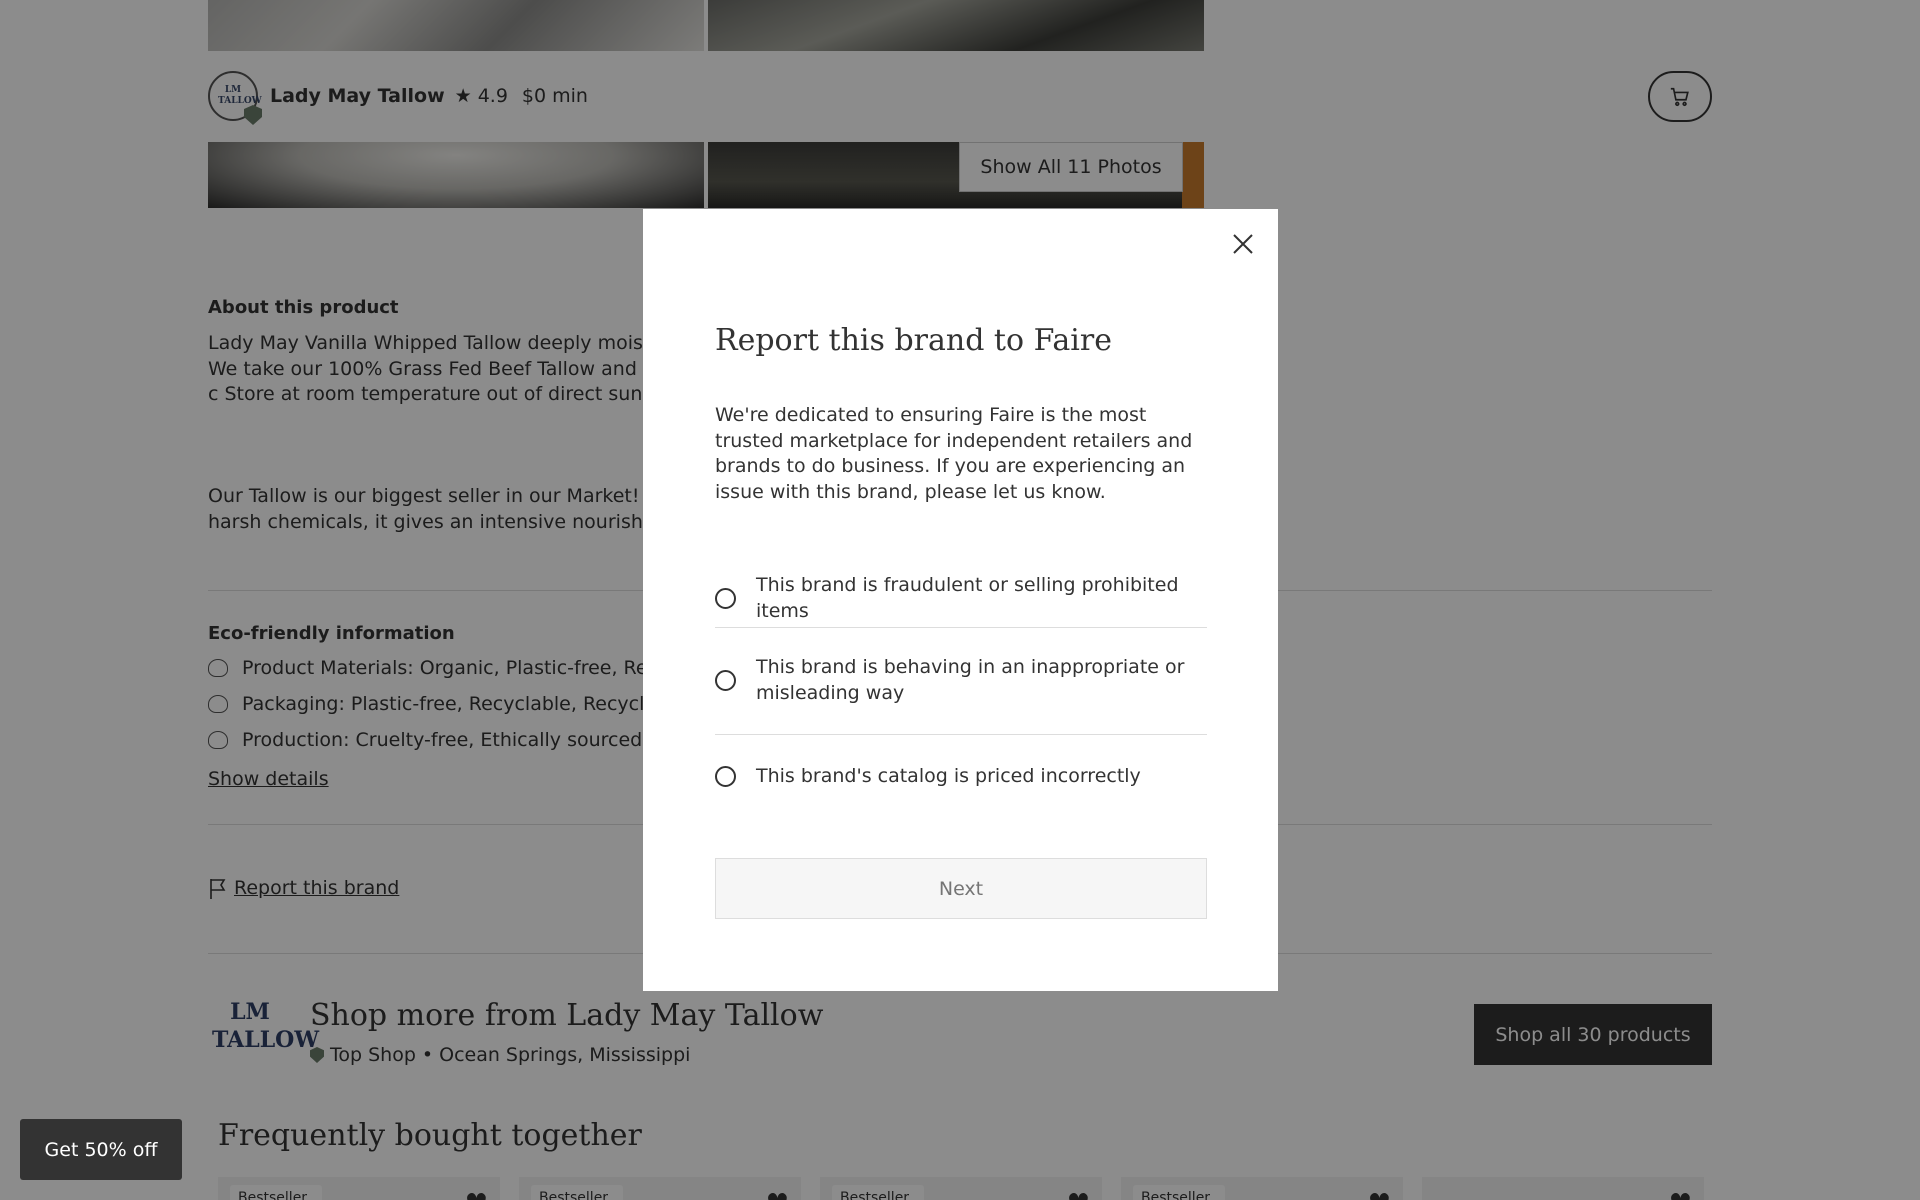 This screenshot has height=1200, width=1920. Describe the element at coordinates (101, 1149) in the screenshot. I see `get-discount-button: Get 50% off` at that location.